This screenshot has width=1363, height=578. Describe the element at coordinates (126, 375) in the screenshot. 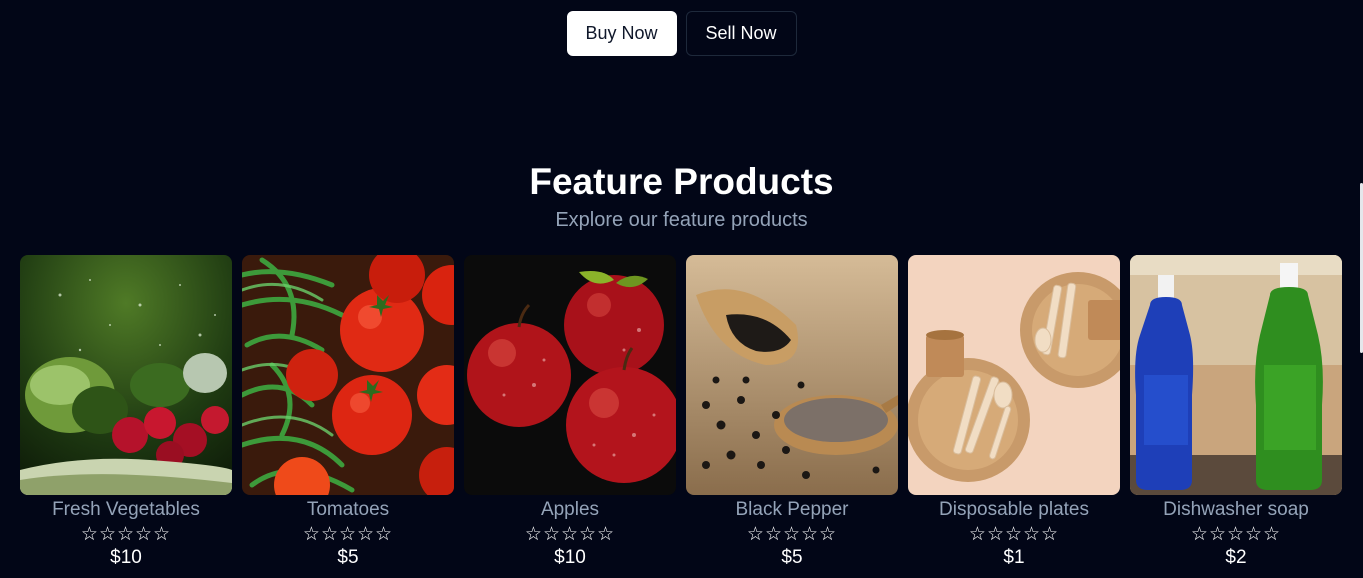

I see `fresh-vegetables-image` at that location.